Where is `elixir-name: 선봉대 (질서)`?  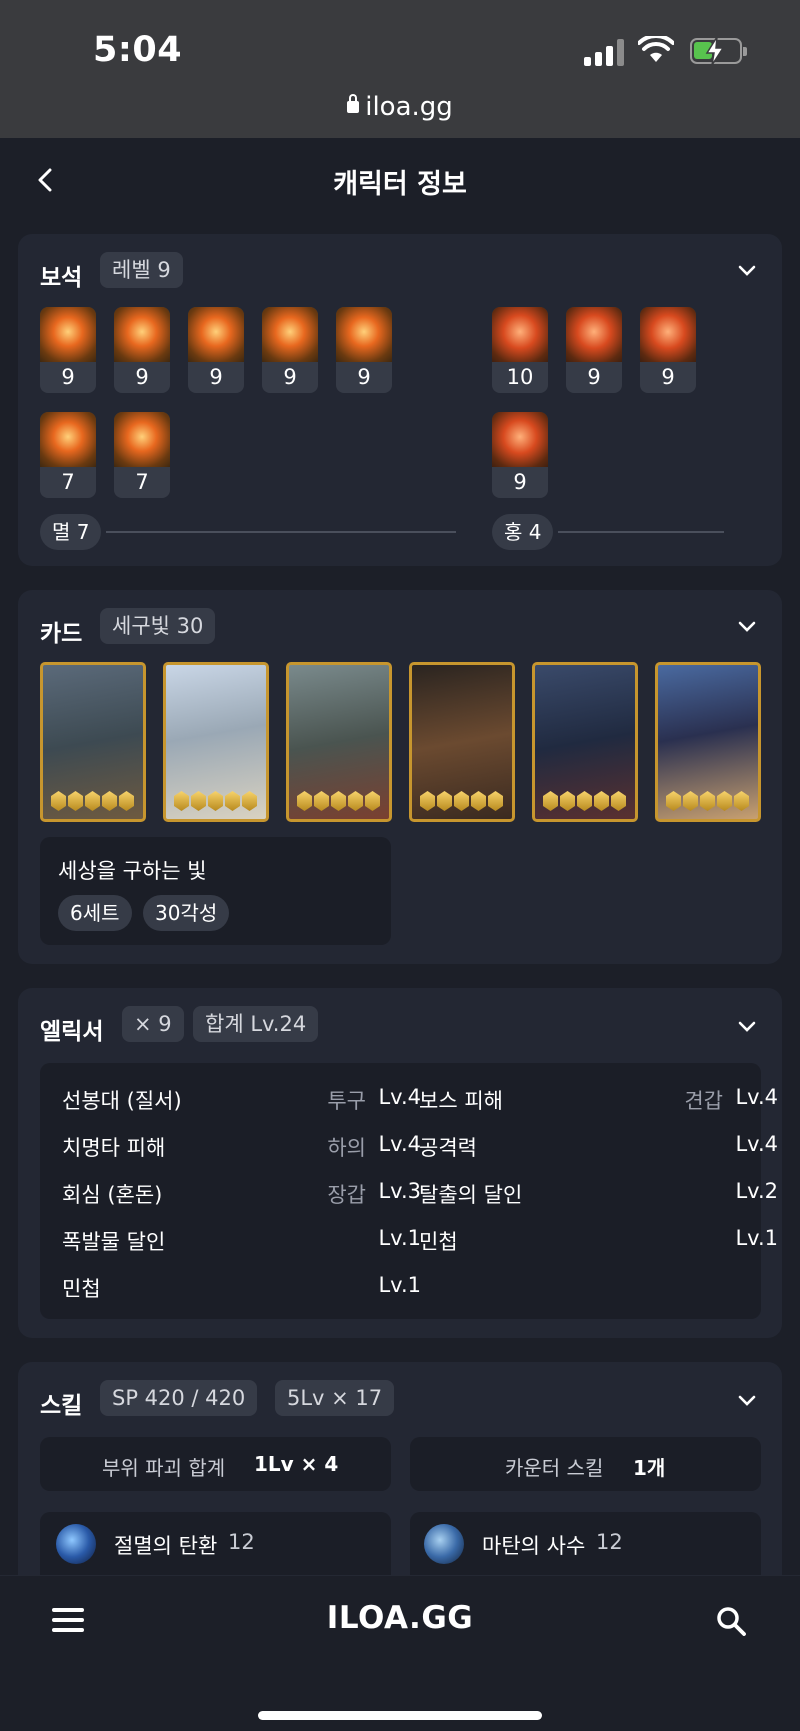 elixir-name: 선봉대 (질서) is located at coordinates (122, 1101).